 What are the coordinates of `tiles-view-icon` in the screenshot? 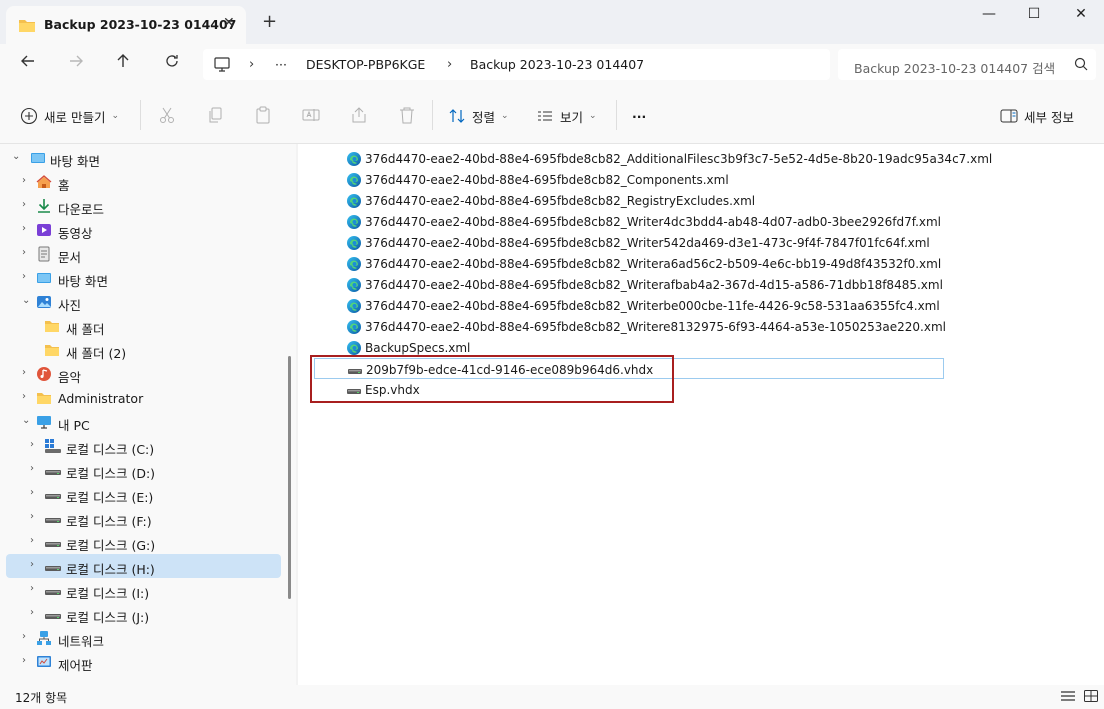 It's located at (1092, 697).